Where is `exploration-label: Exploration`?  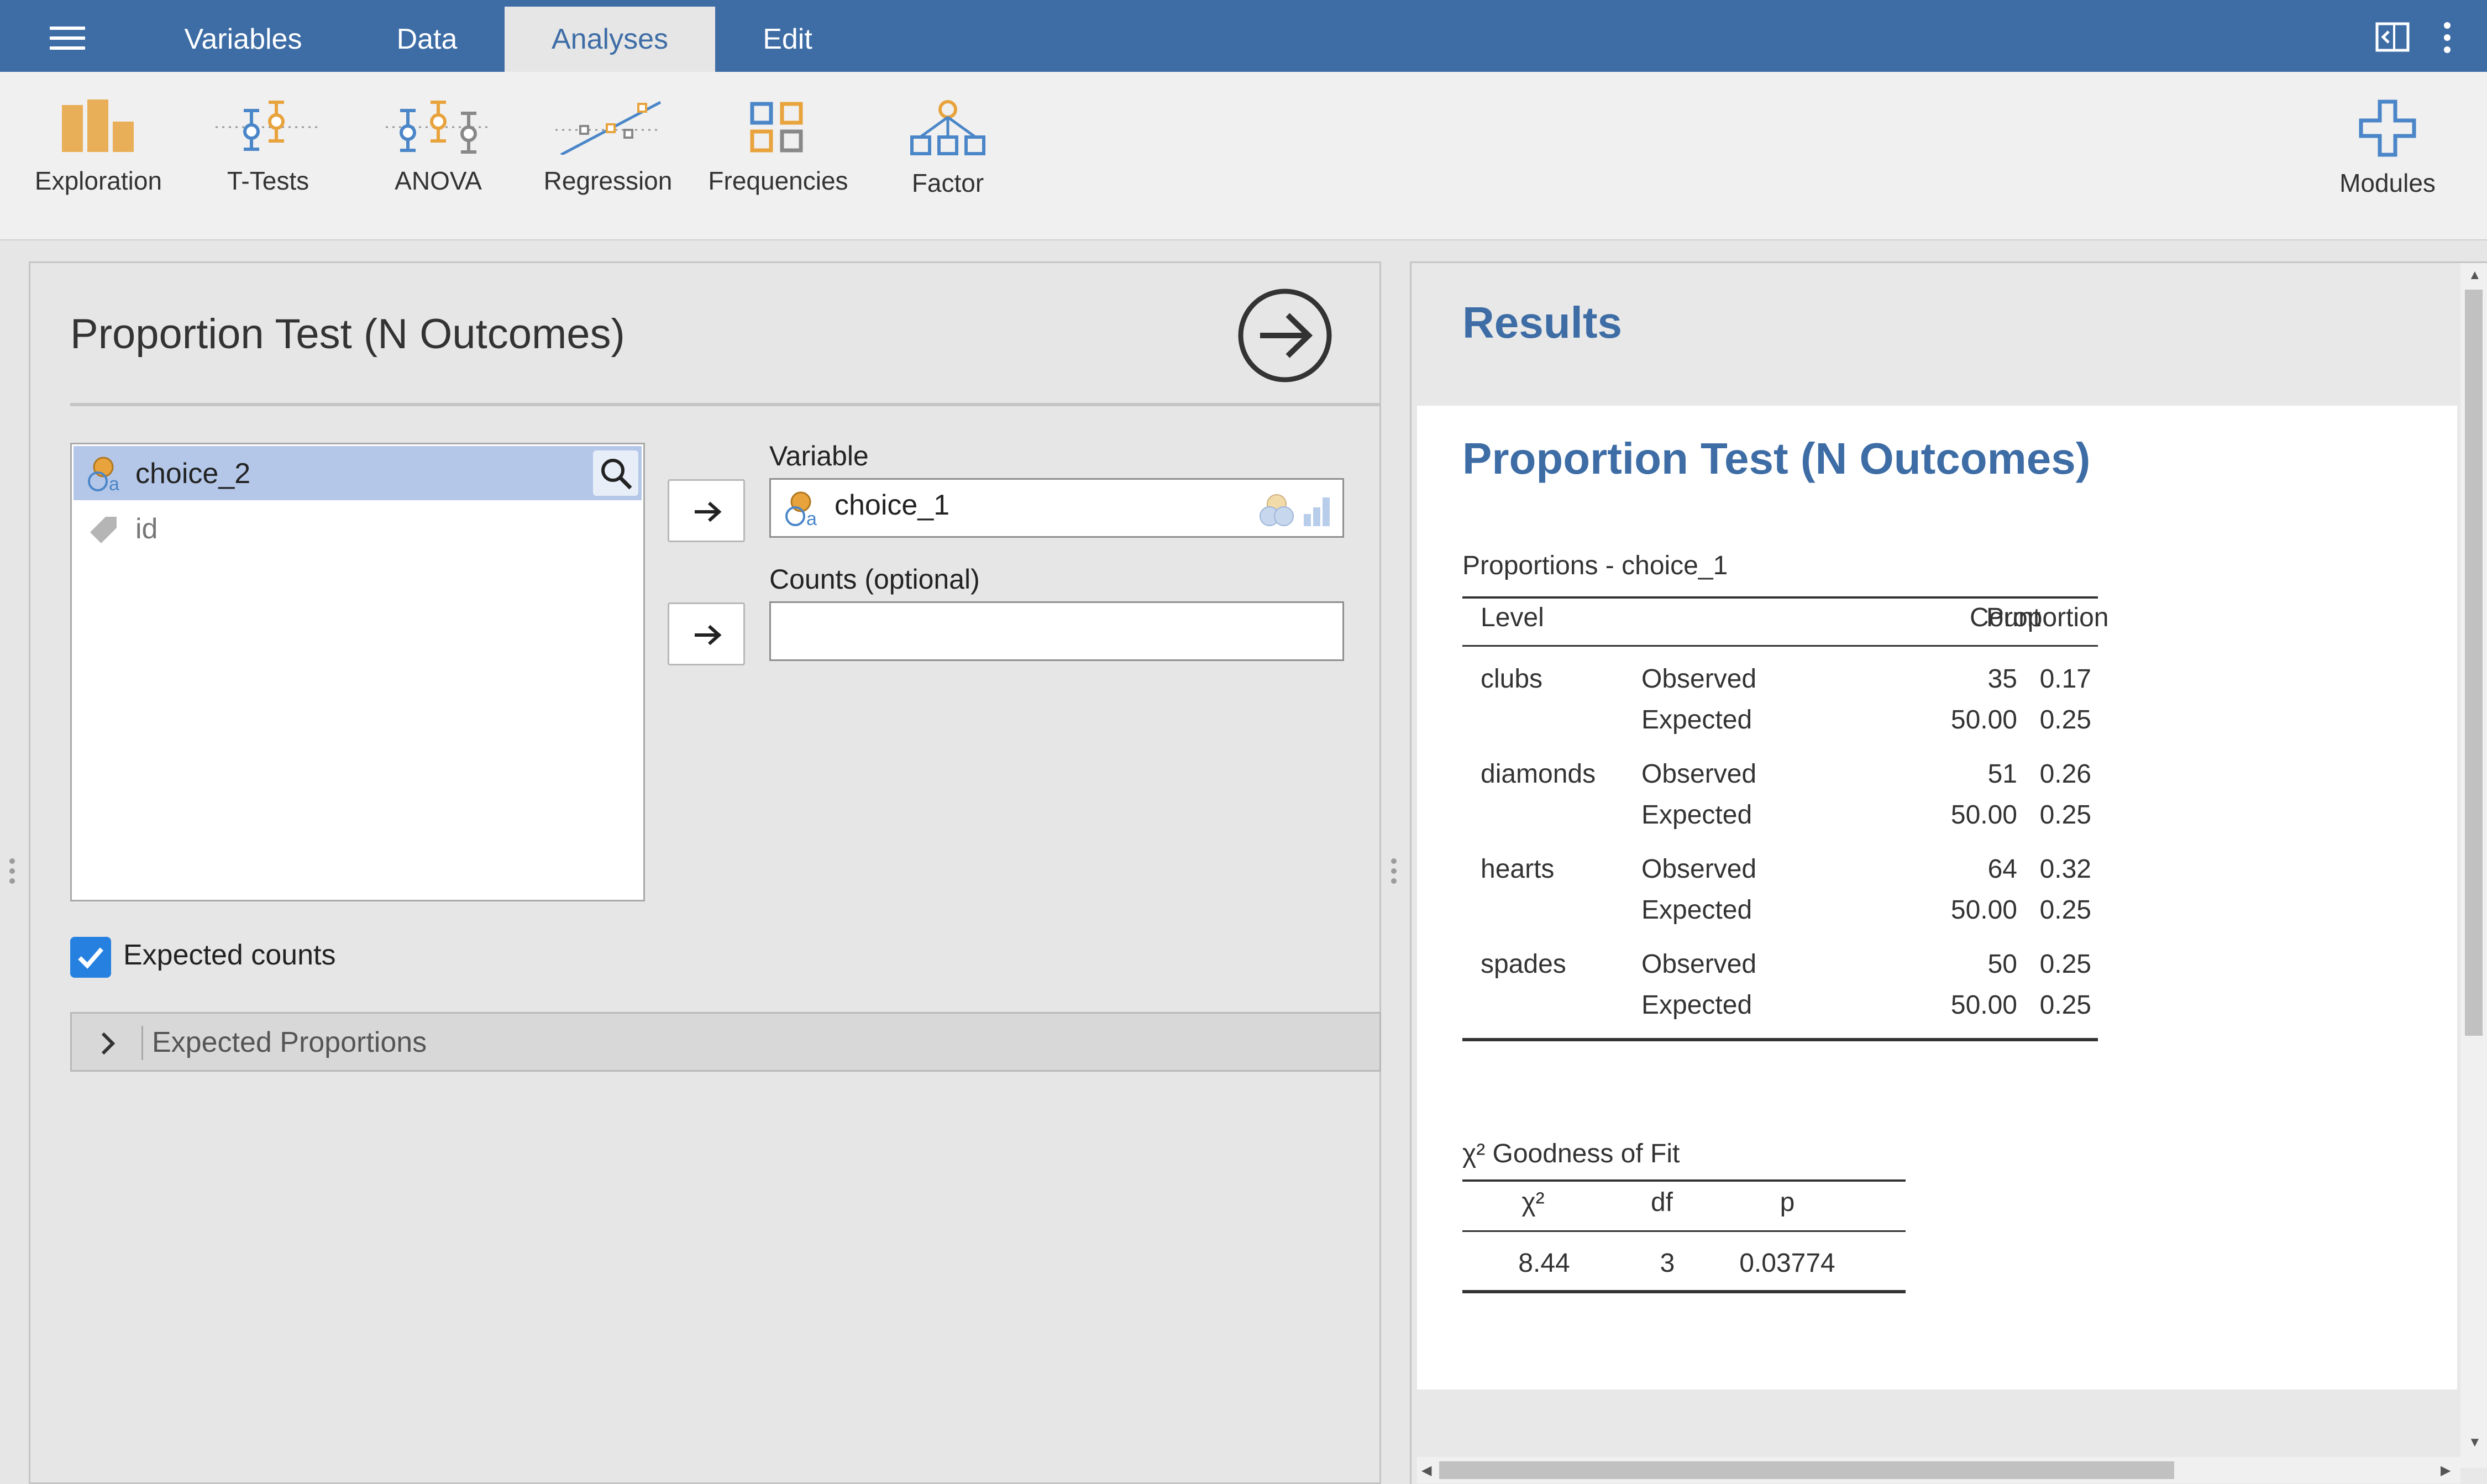
exploration-label: Exploration is located at coordinates (98, 180).